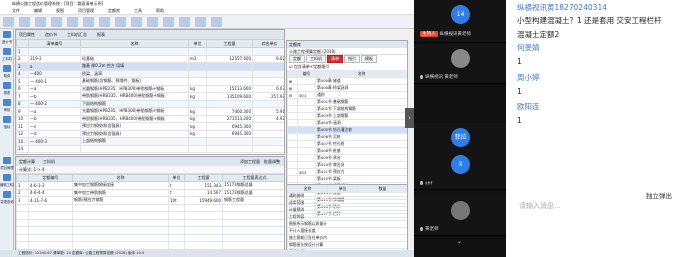 The image size is (680, 257). I want to click on tab: 定额计算, so click(27, 161).